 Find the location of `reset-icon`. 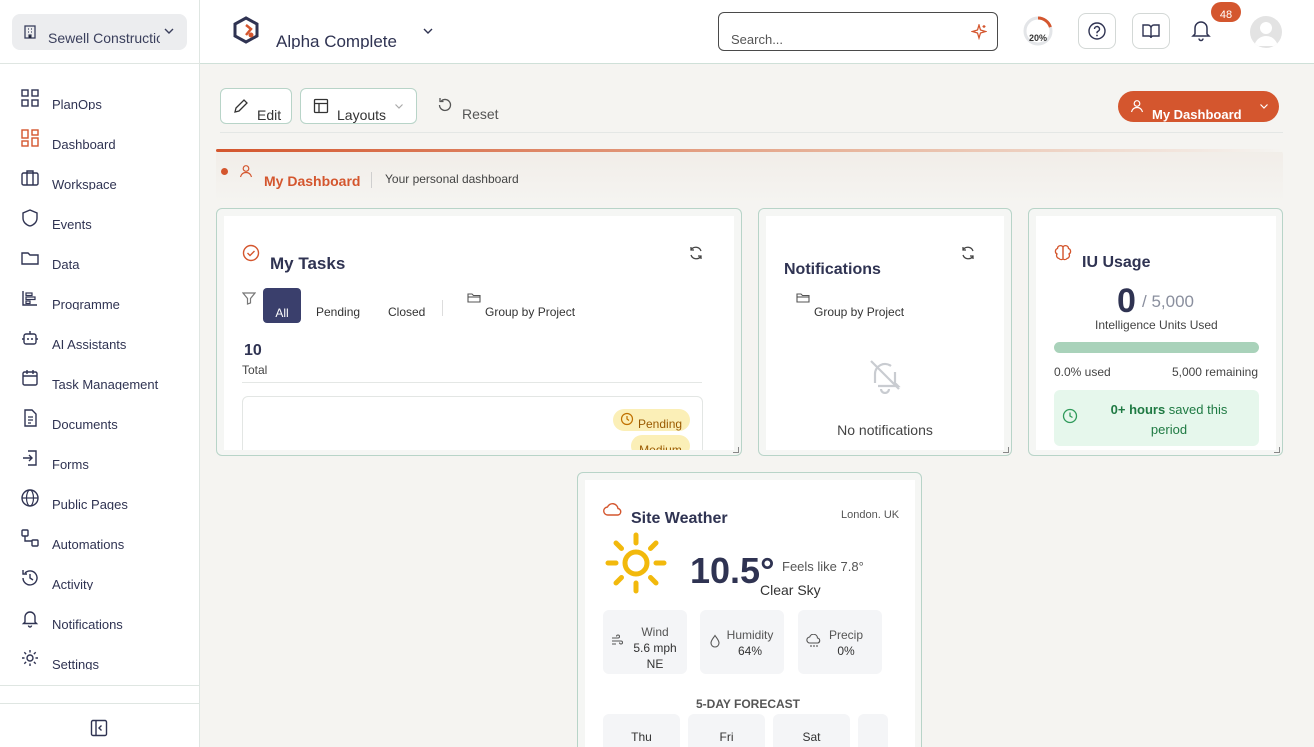

reset-icon is located at coordinates (445, 105).